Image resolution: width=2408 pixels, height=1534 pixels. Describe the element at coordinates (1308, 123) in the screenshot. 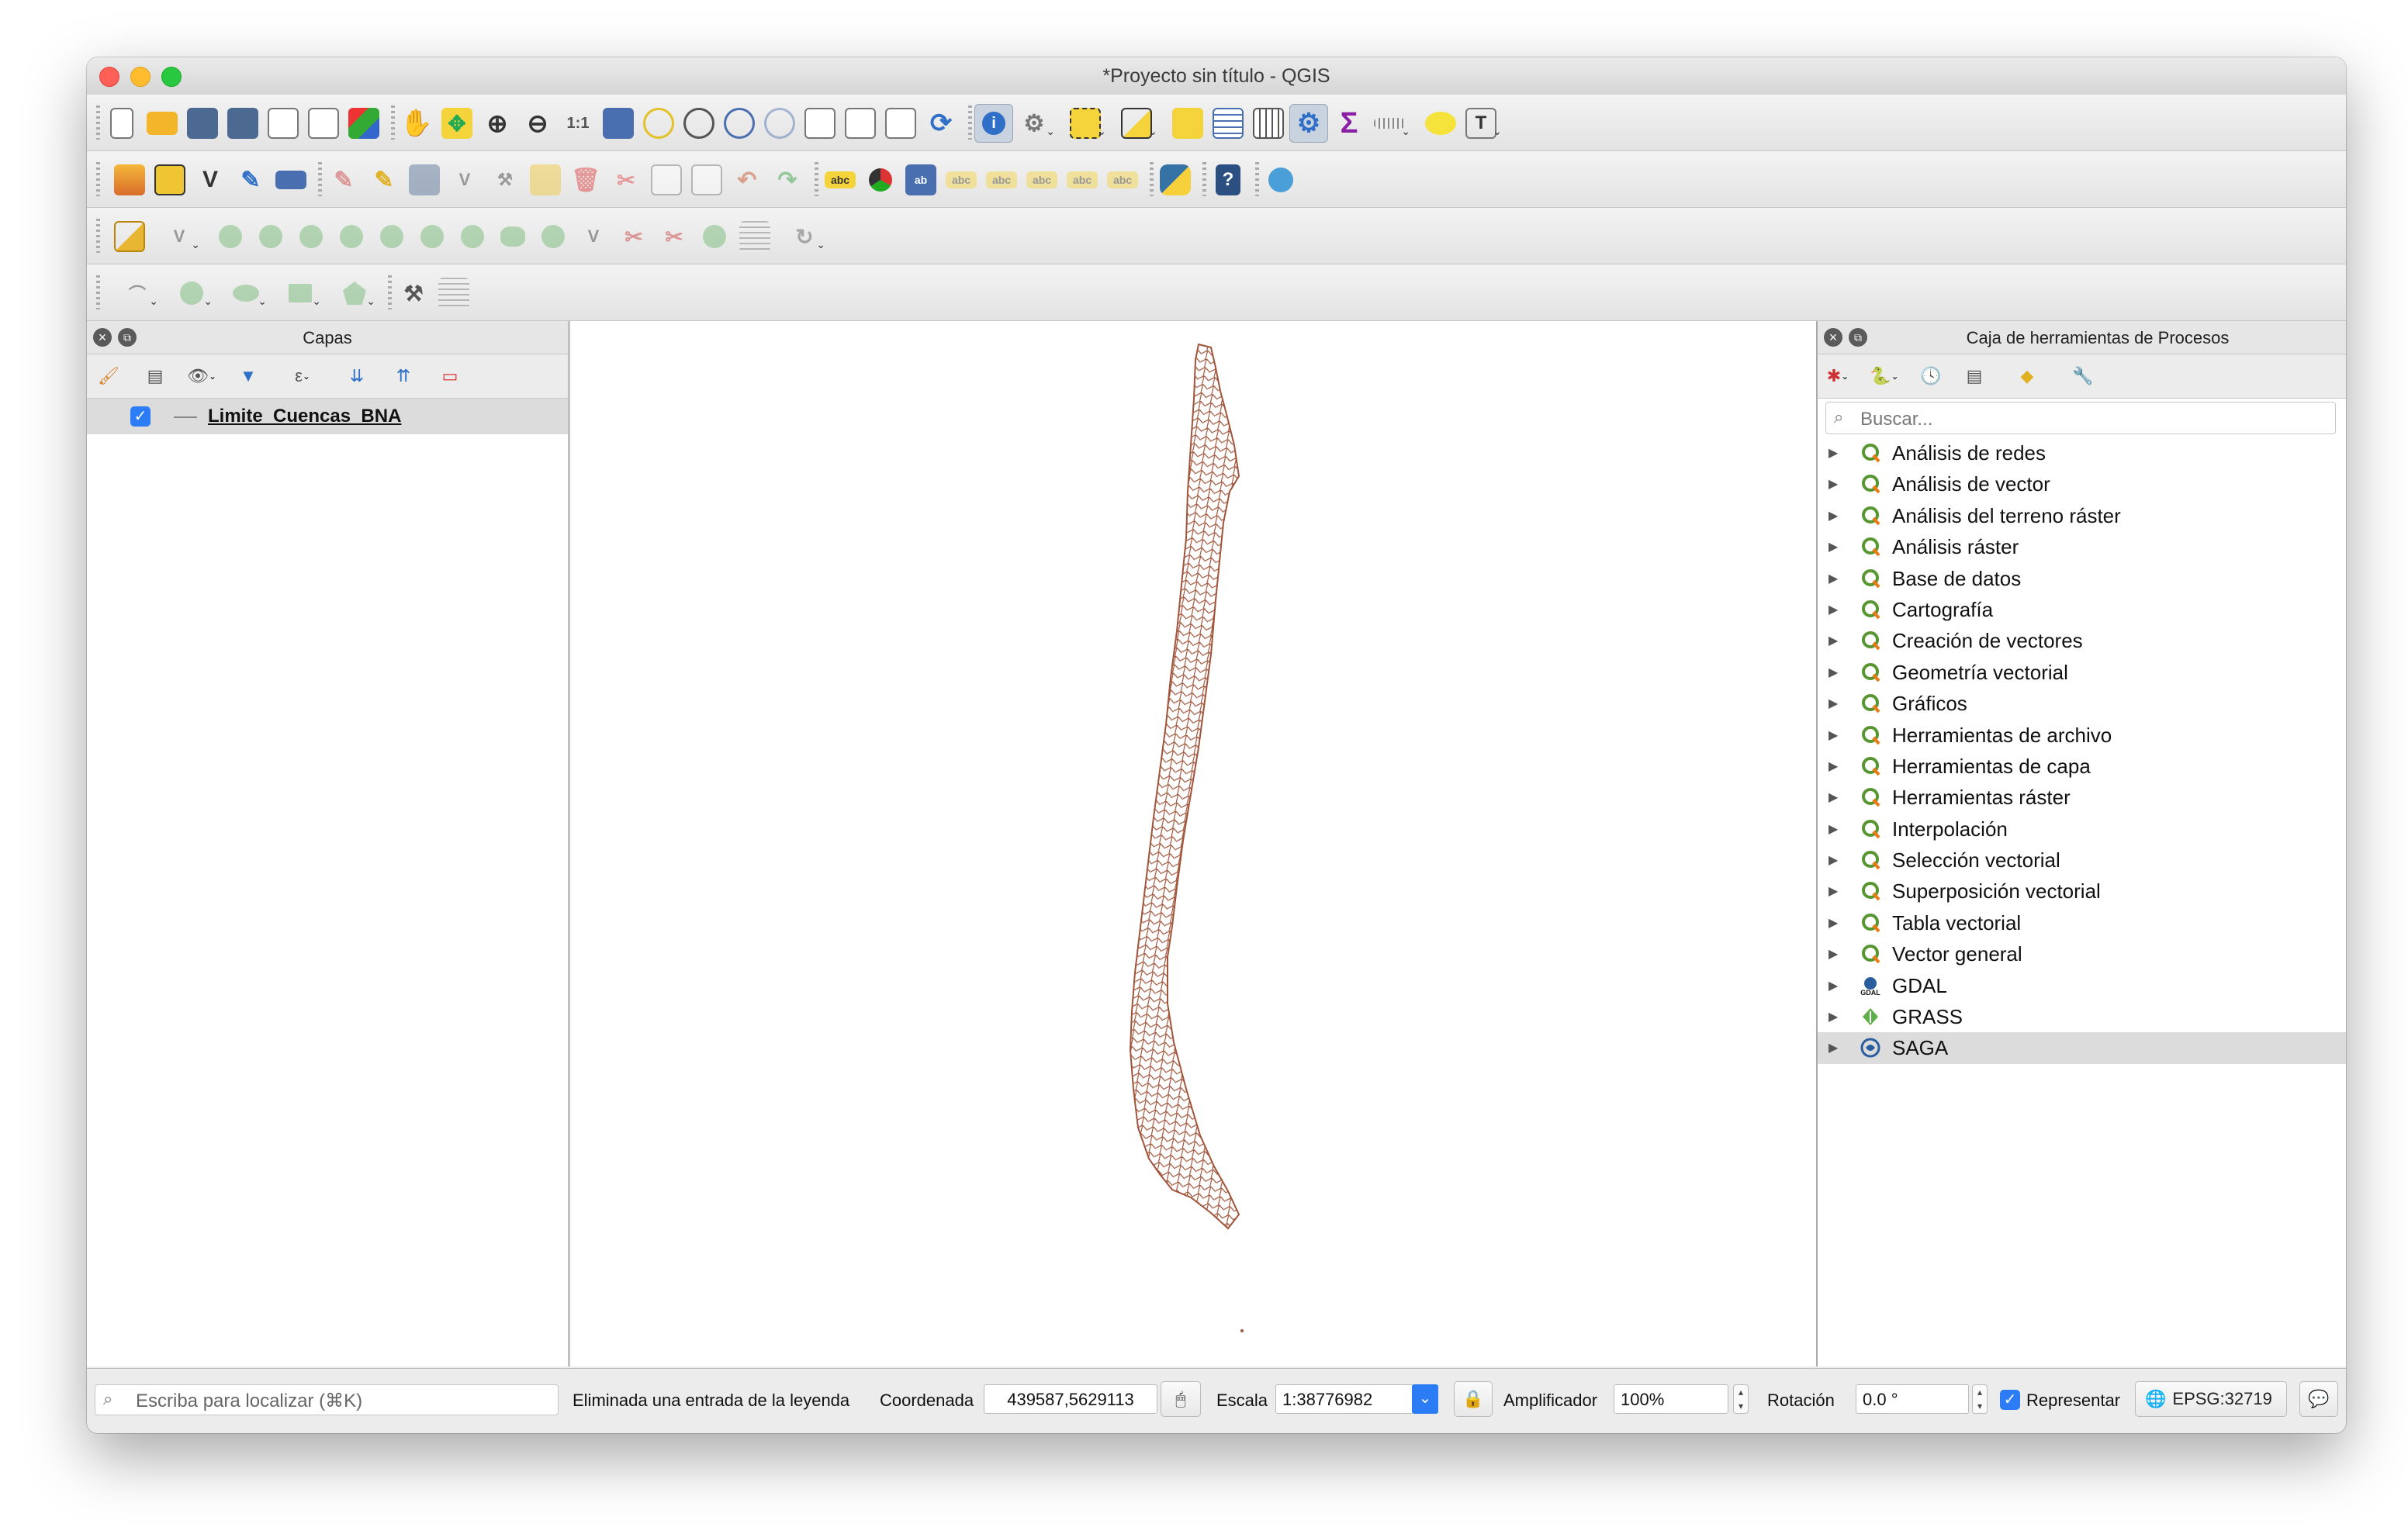

I see `processing-toolbox-button: ⚙` at that location.